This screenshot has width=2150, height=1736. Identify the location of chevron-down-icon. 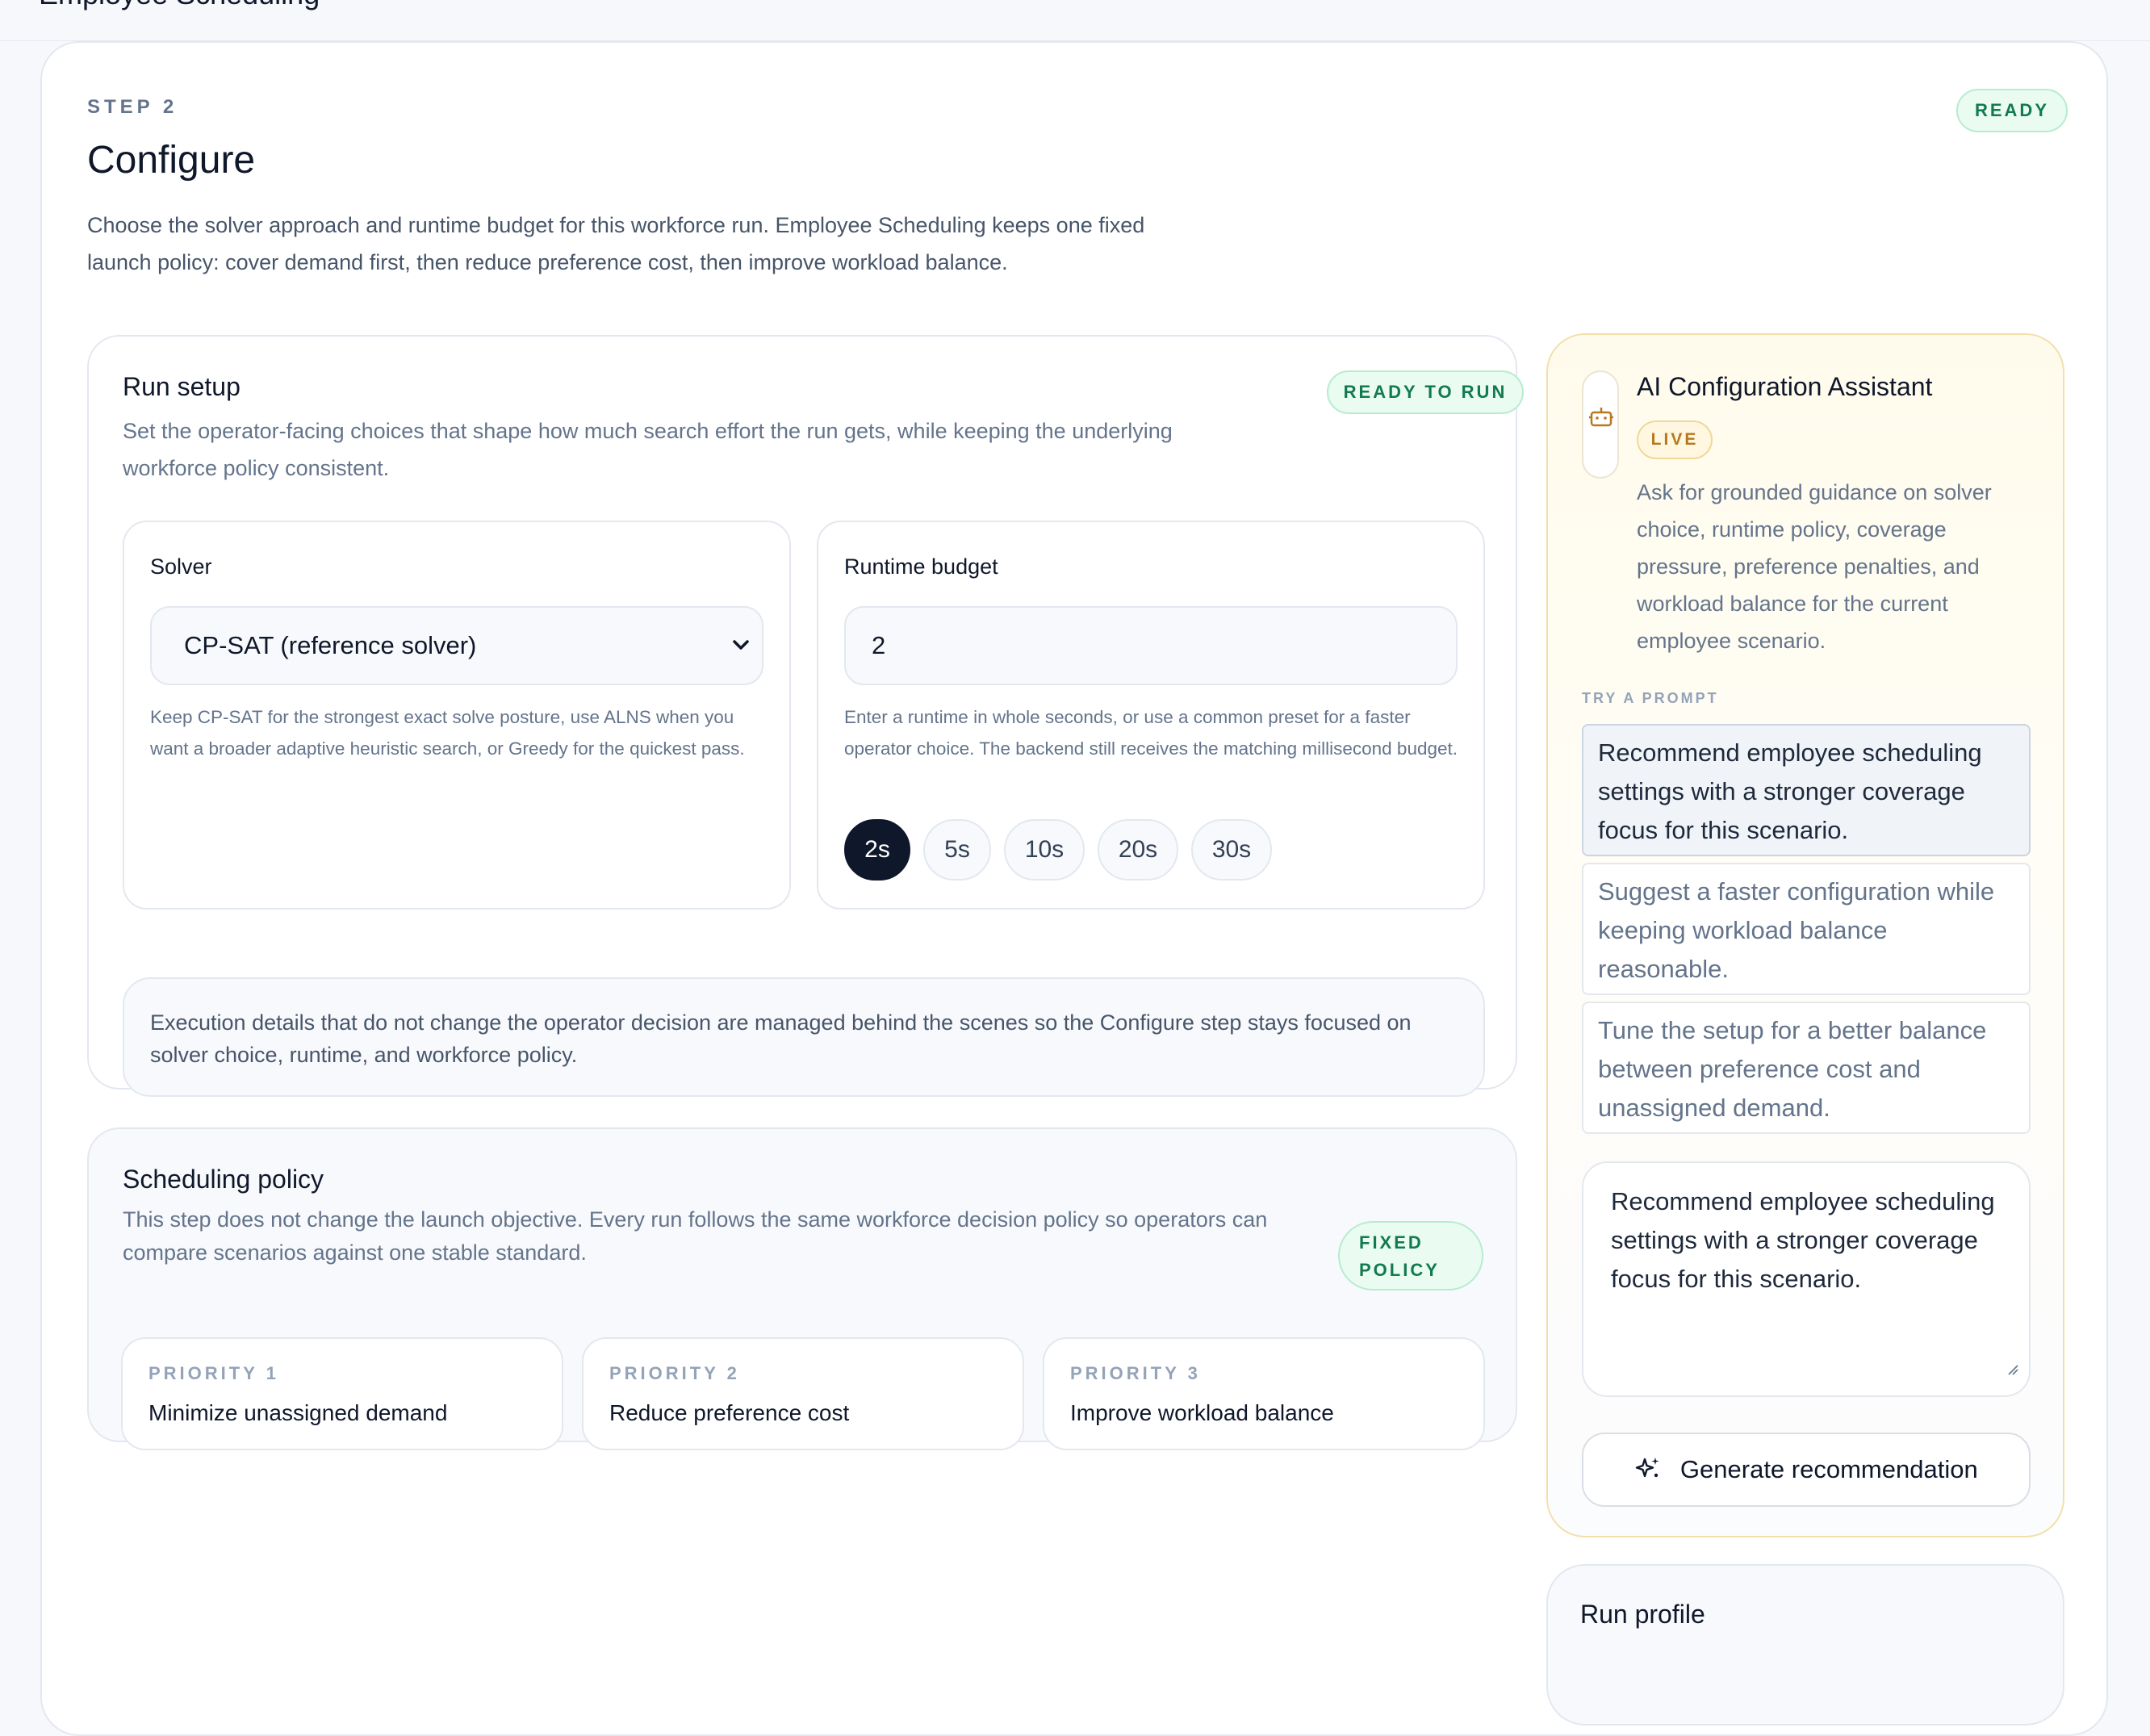
(741, 646).